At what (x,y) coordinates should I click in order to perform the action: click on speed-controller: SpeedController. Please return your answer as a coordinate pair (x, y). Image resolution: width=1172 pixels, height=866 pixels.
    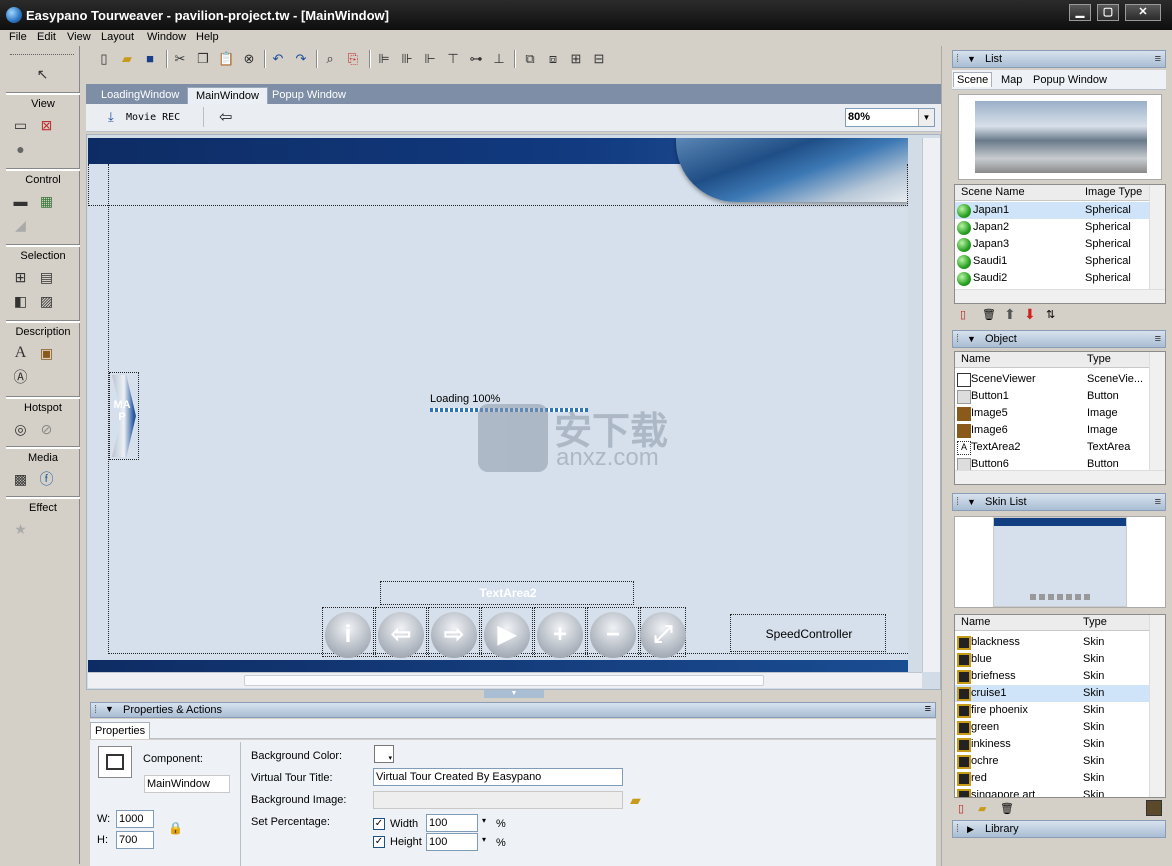
    Looking at the image, I should click on (808, 633).